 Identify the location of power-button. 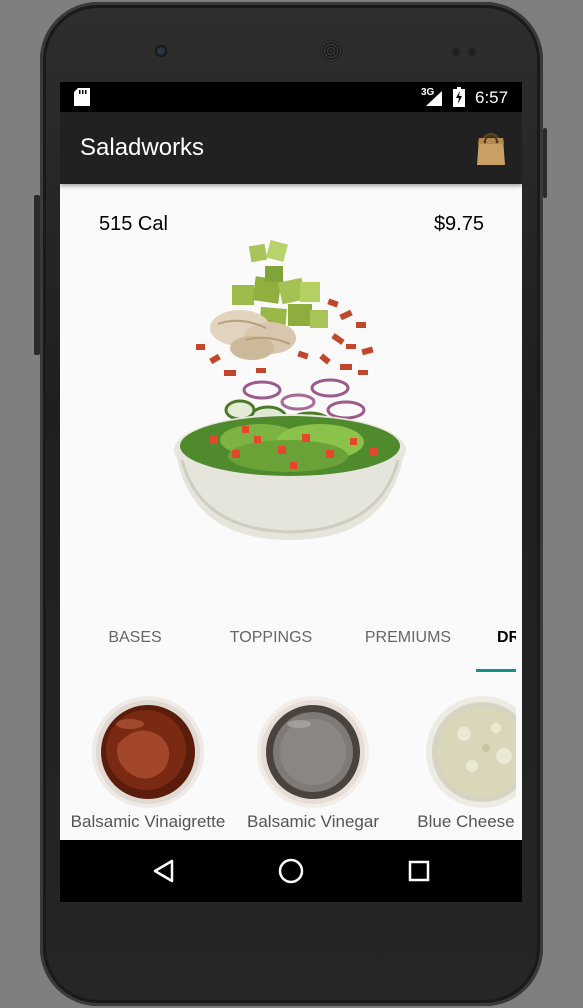
(545, 163).